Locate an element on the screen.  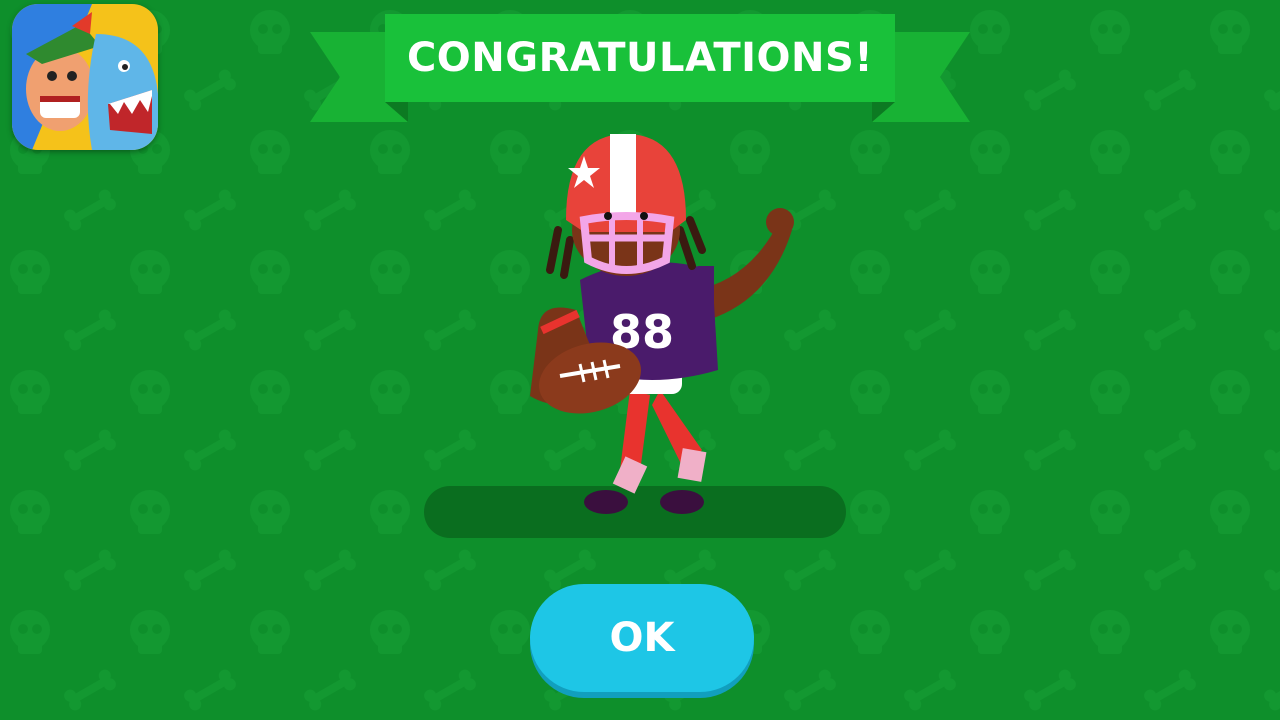
ok-button-label: OK is located at coordinates (642, 638).